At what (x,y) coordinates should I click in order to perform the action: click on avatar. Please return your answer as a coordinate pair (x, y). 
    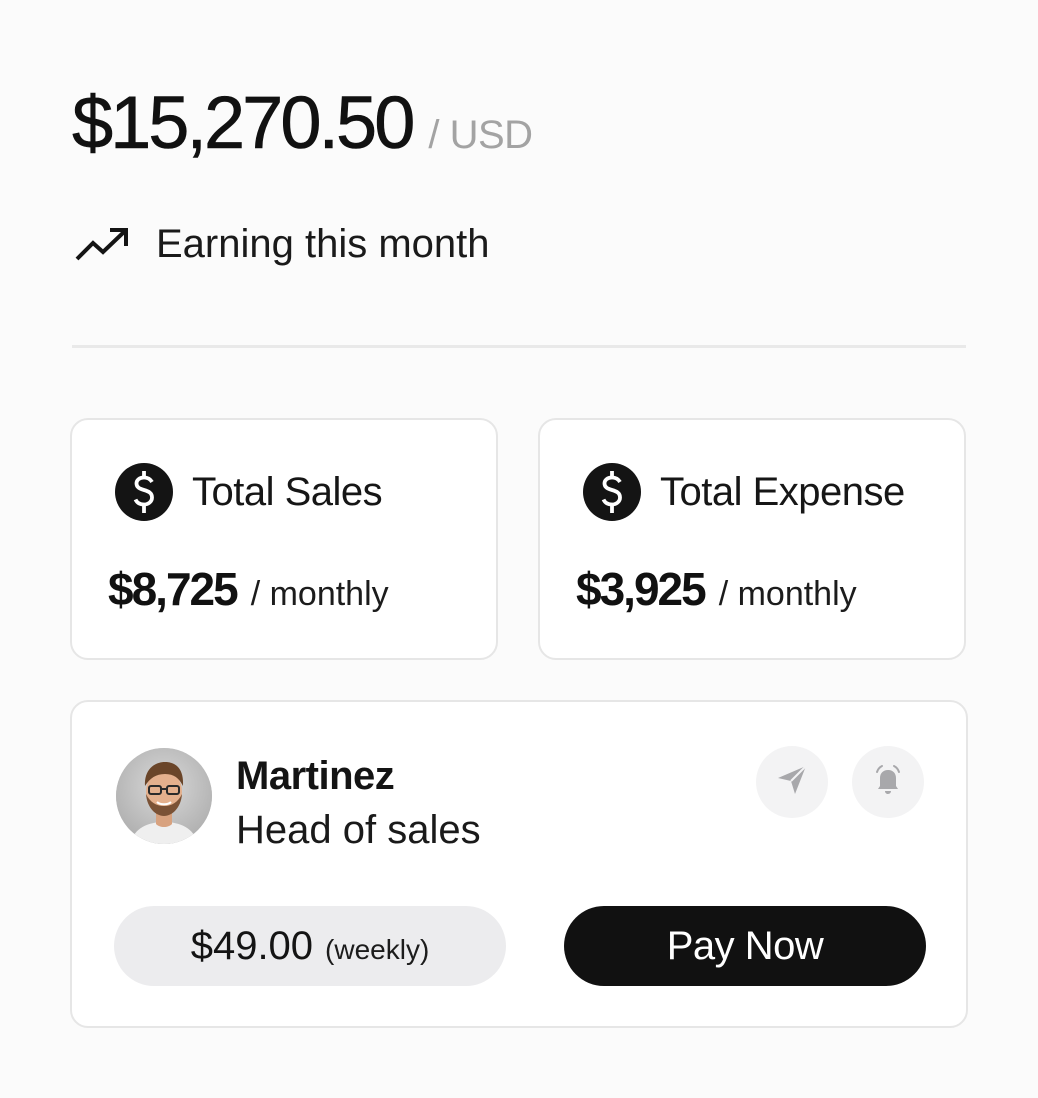
    Looking at the image, I should click on (164, 796).